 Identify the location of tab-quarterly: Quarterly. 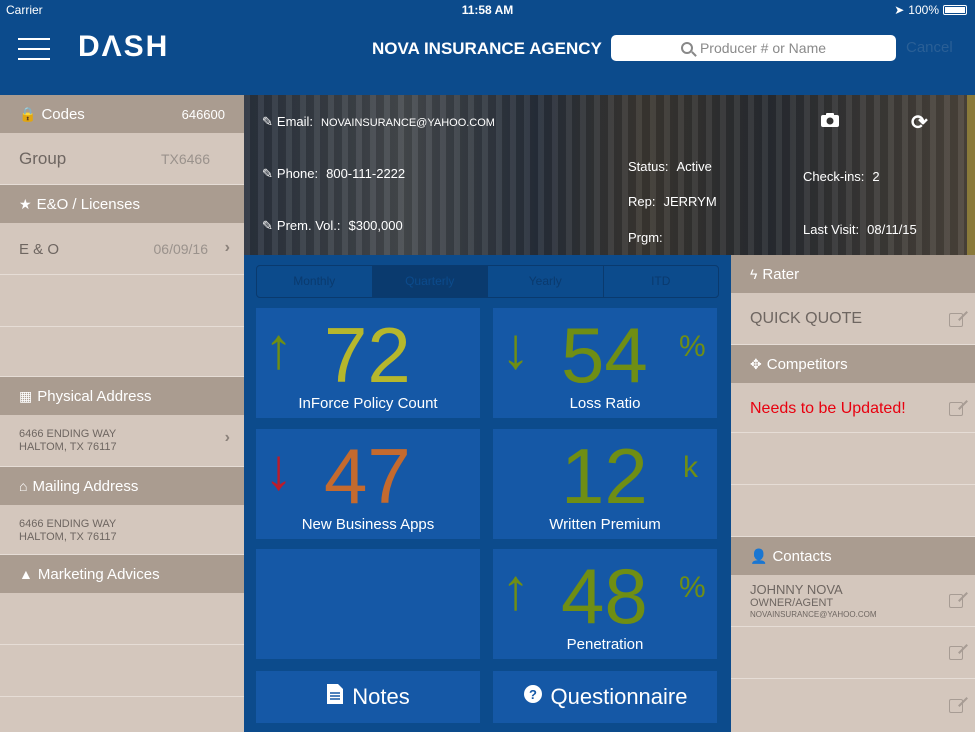
(430, 281).